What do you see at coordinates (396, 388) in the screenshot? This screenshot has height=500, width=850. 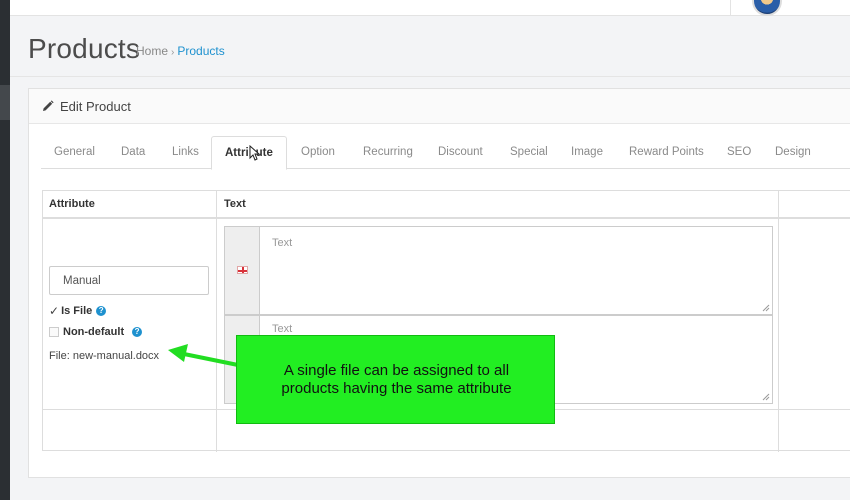 I see `callout-line-2: products having the same attribute` at bounding box center [396, 388].